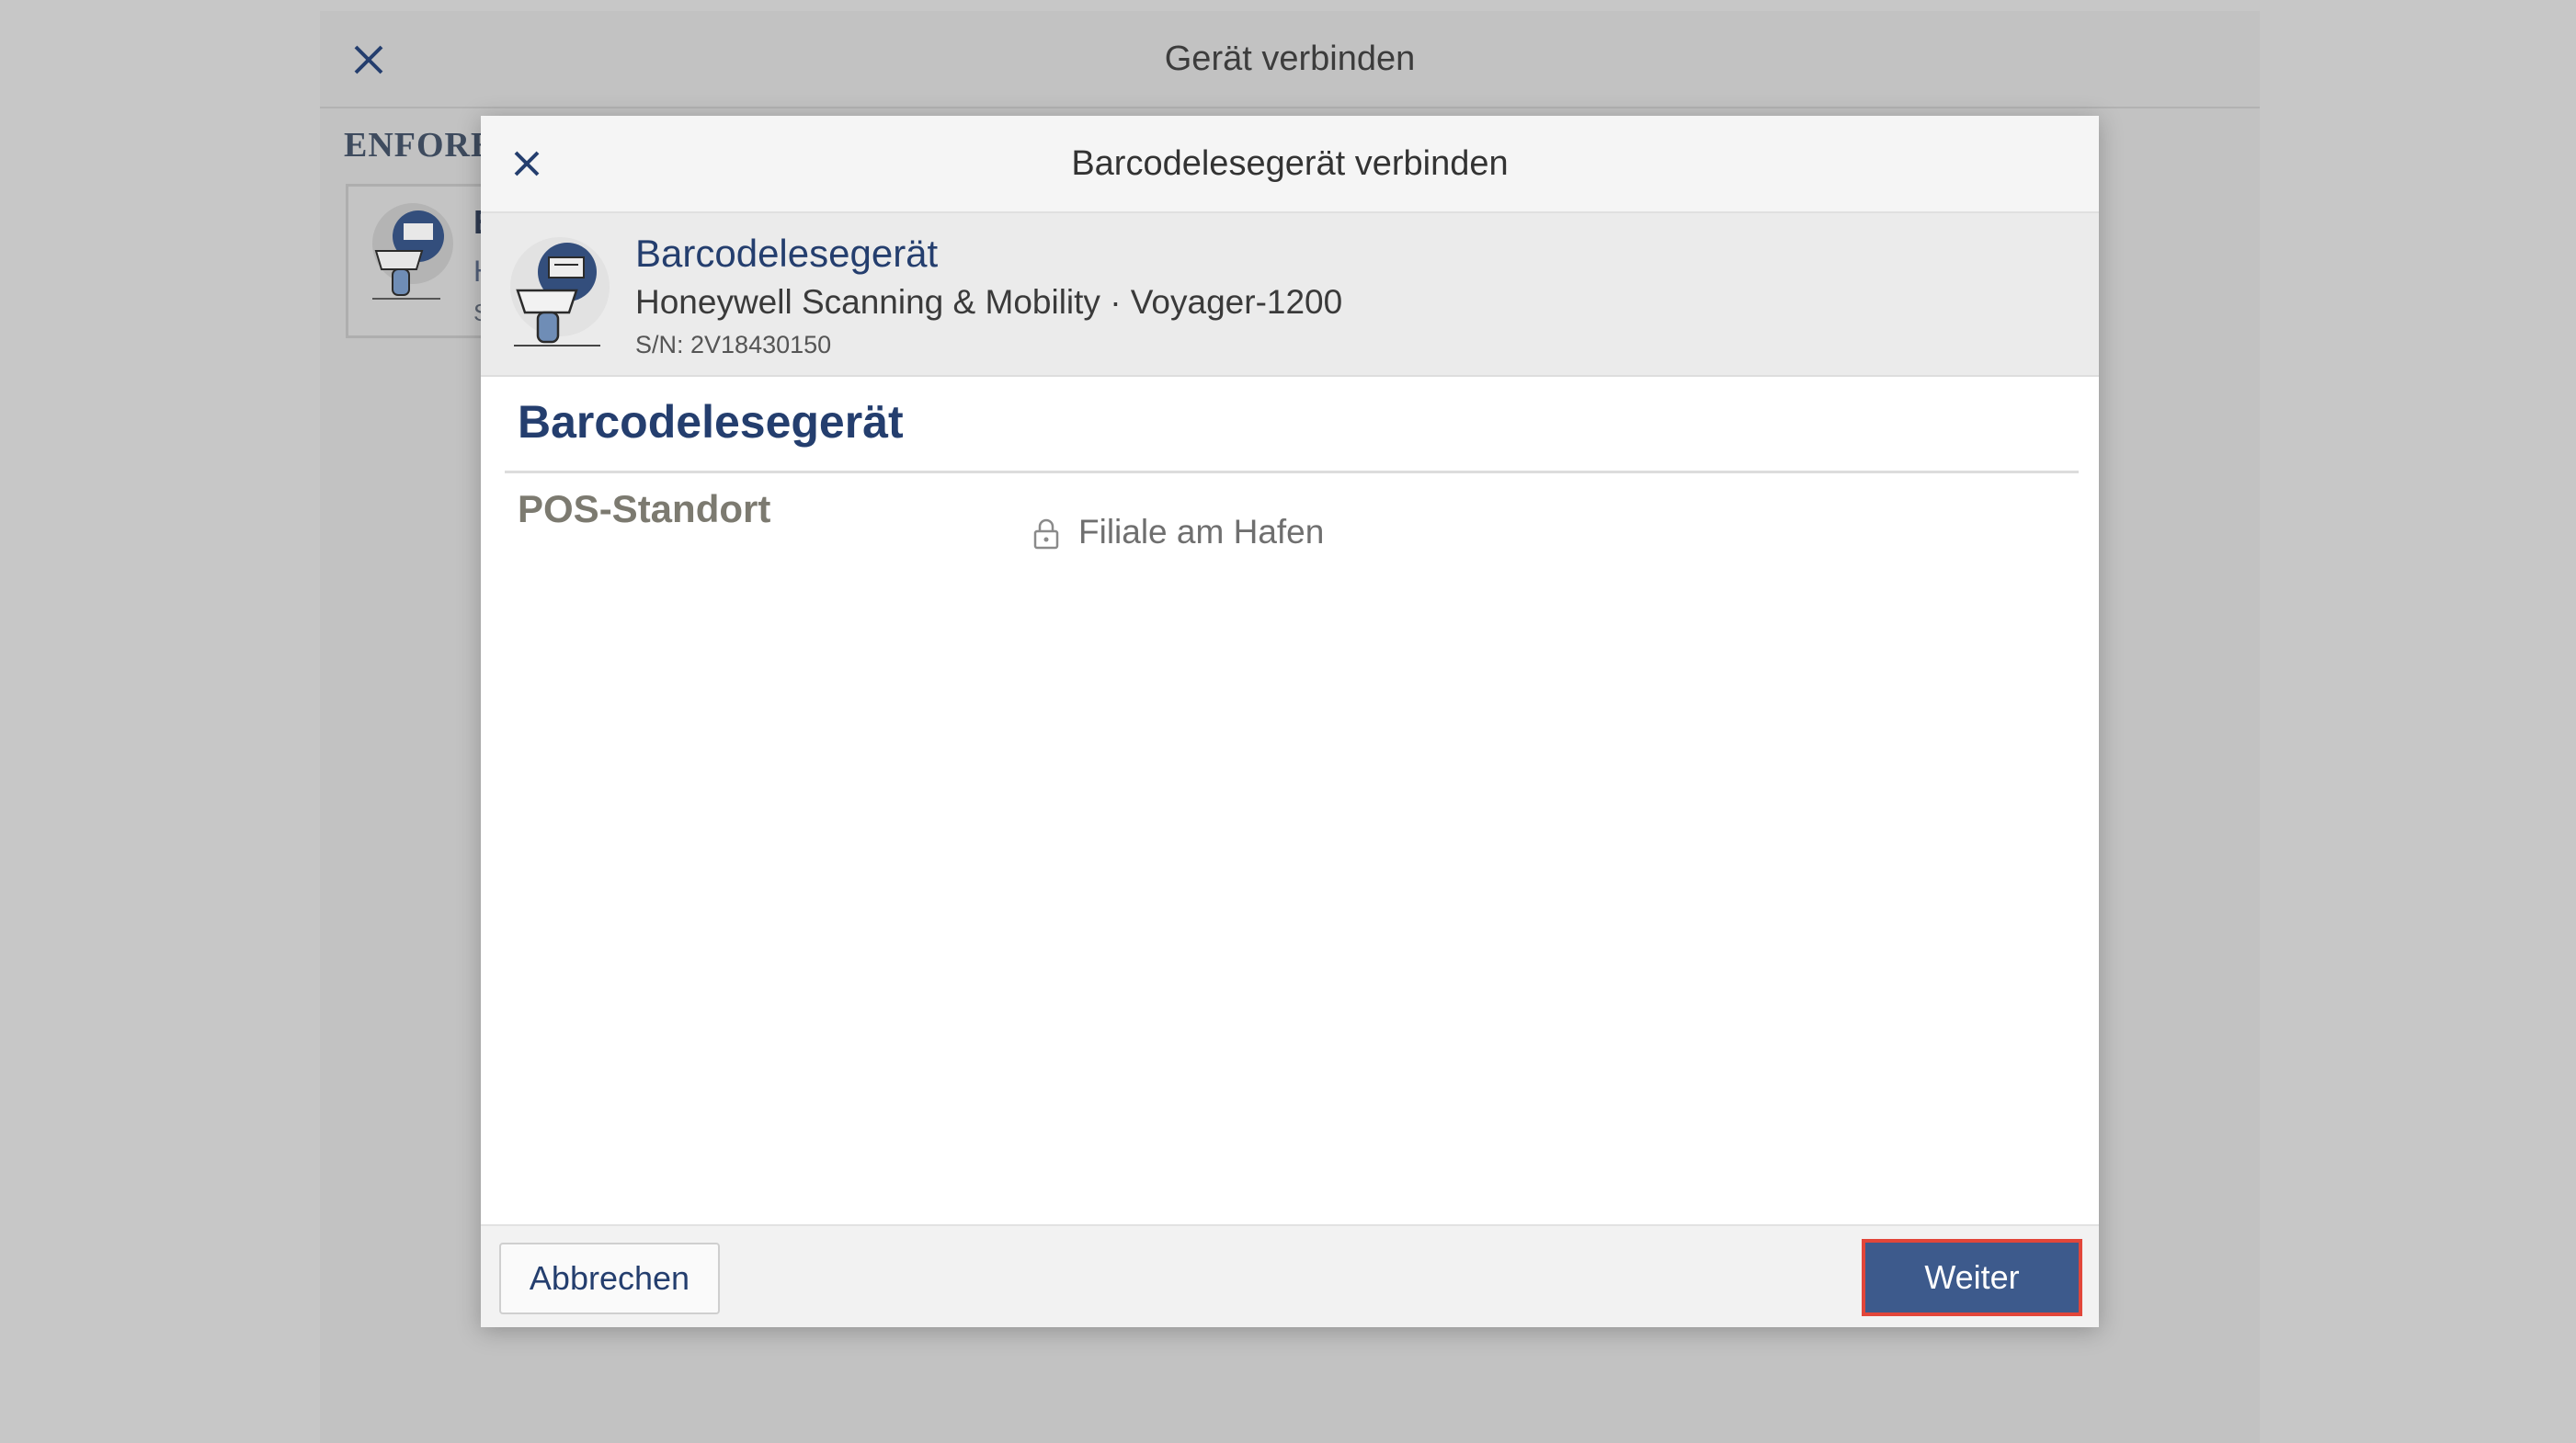 This screenshot has height=1443, width=2576. Describe the element at coordinates (1972, 1277) in the screenshot. I see `next-button: Weiter` at that location.